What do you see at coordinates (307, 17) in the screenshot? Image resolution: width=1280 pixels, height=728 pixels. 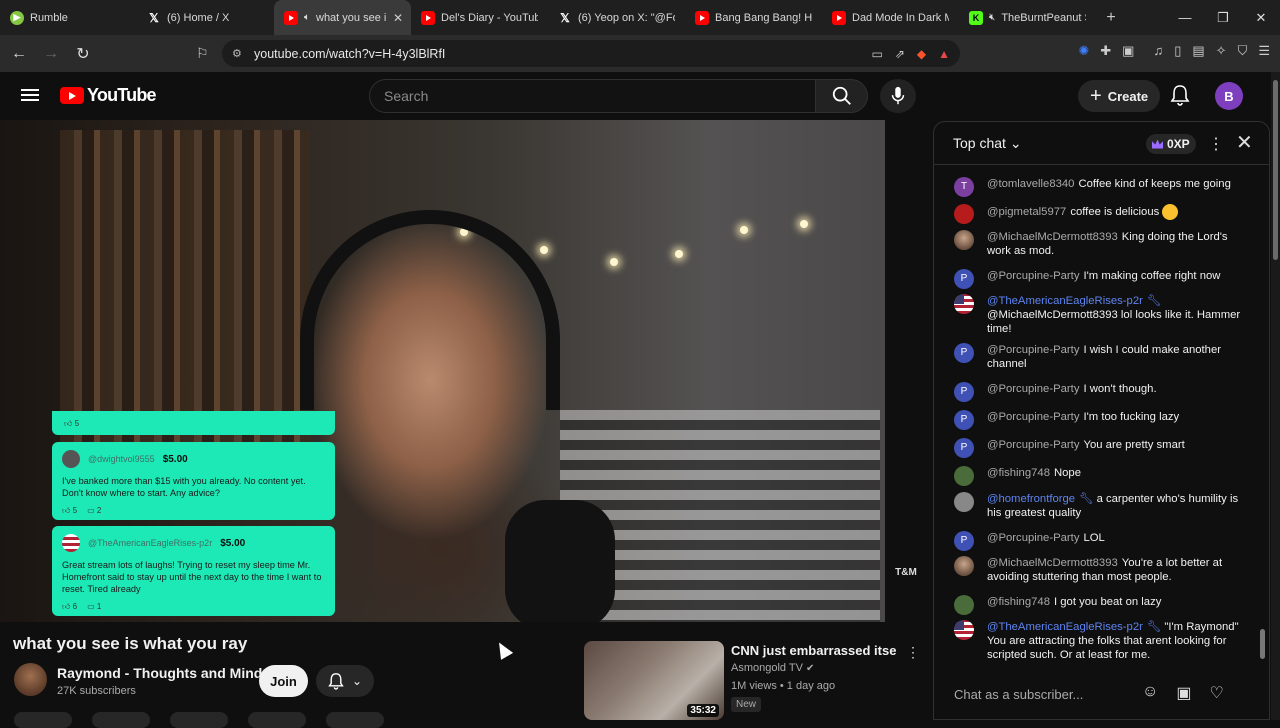 I see `speaker-icon: 🔈︎` at bounding box center [307, 17].